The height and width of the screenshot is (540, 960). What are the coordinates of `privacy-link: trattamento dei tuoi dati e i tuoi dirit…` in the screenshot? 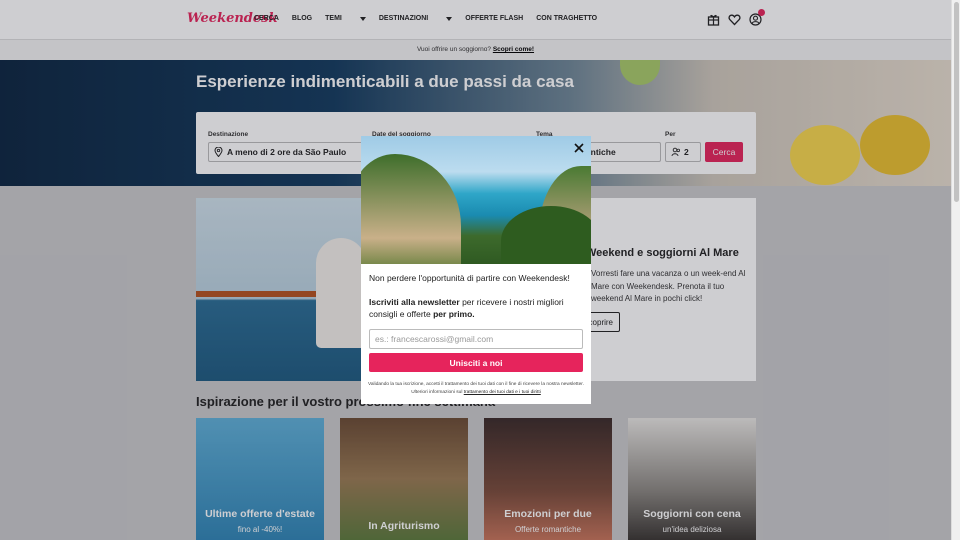 It's located at (502, 392).